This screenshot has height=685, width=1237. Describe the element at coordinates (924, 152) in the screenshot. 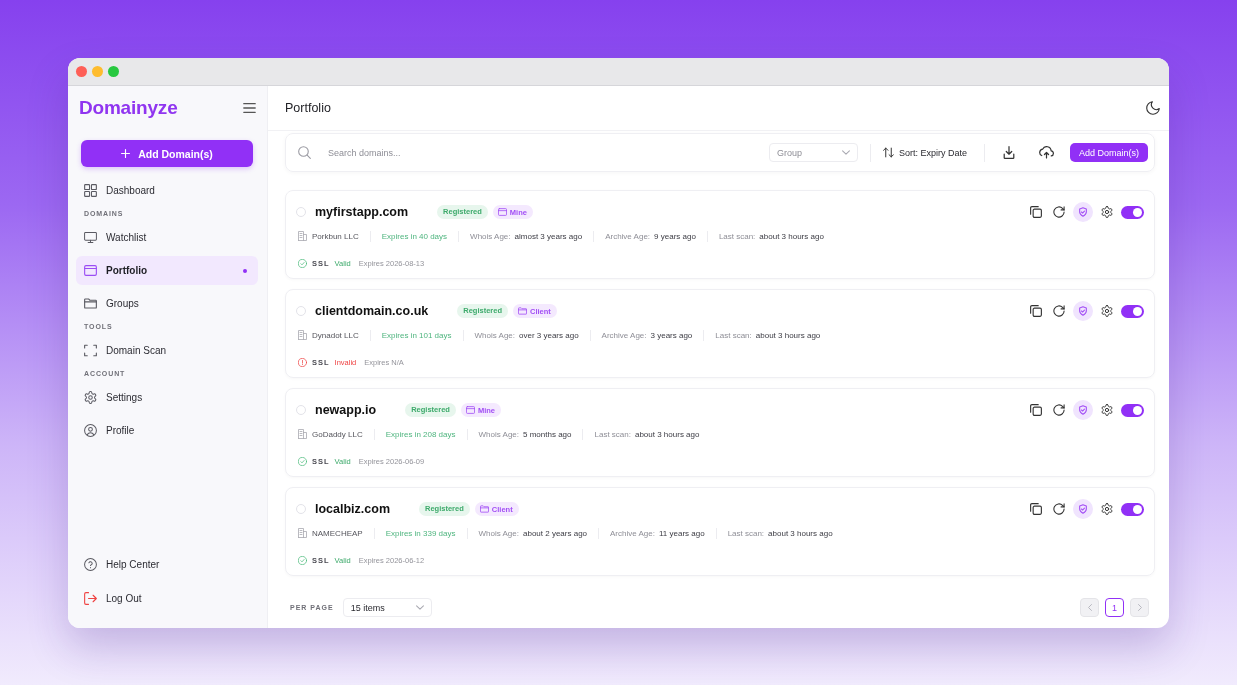

I see `sort-button: Sort: Expiry Date` at that location.